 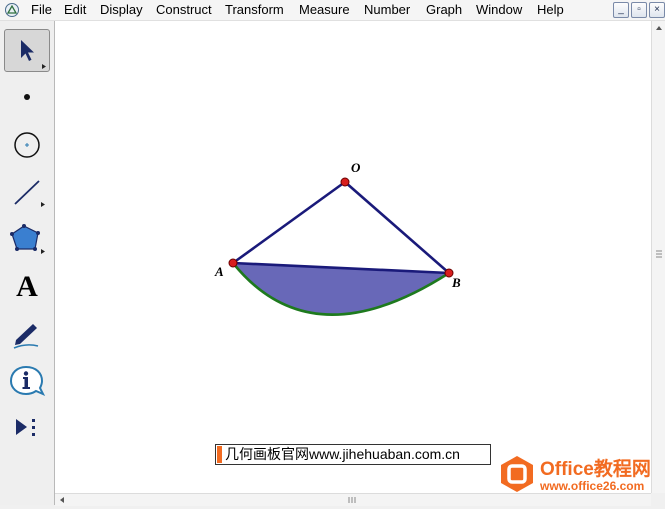 I want to click on arrow-selection-tool, so click(x=27, y=50).